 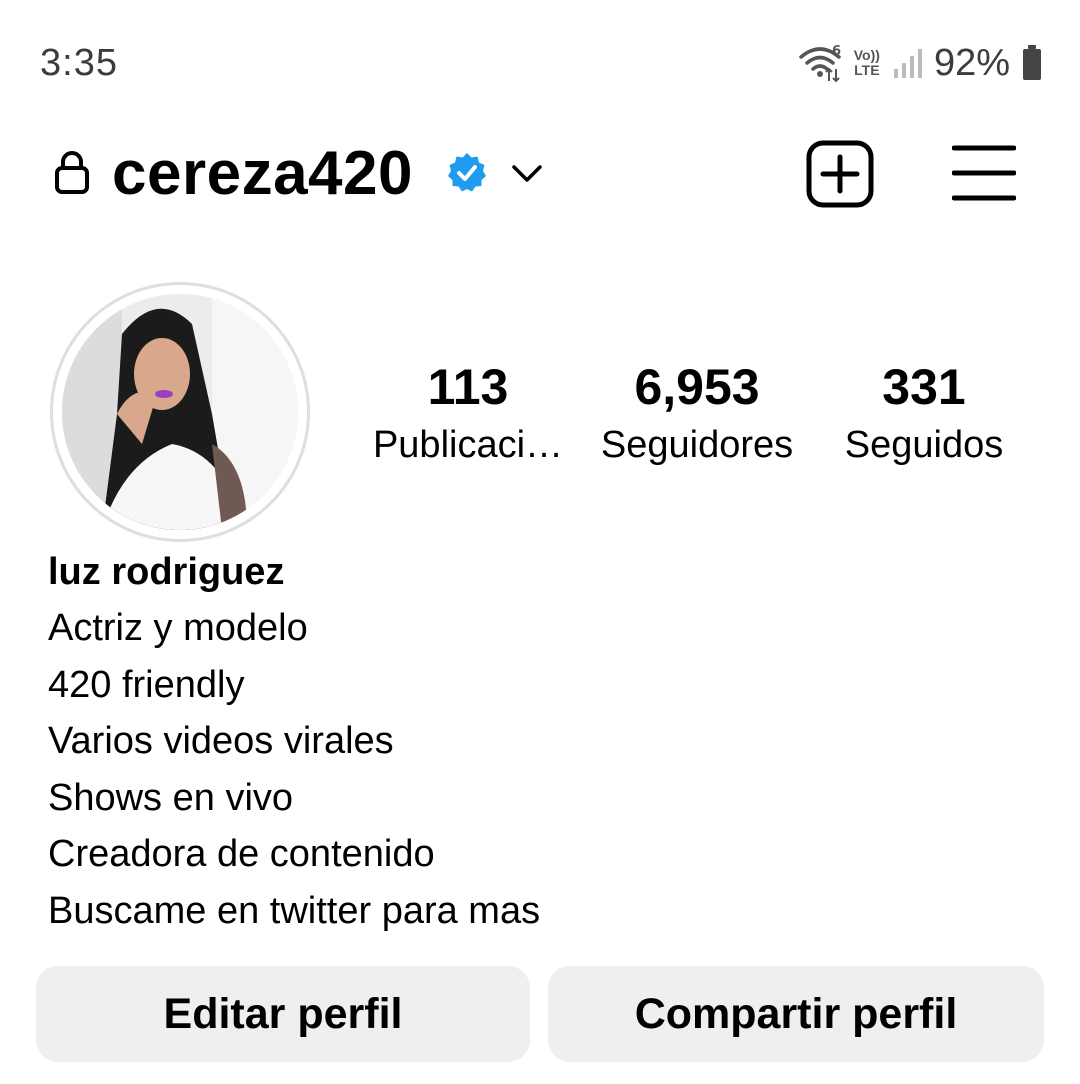 I want to click on bio-line: Actriz y modelo, so click(x=178, y=628).